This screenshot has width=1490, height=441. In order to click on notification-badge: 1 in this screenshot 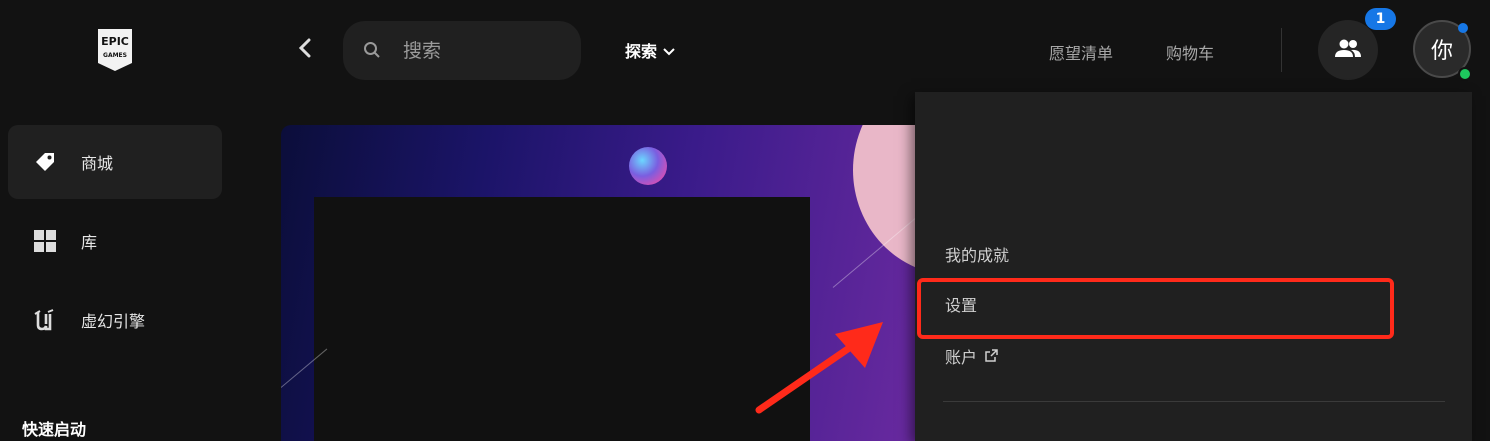, I will do `click(1380, 19)`.